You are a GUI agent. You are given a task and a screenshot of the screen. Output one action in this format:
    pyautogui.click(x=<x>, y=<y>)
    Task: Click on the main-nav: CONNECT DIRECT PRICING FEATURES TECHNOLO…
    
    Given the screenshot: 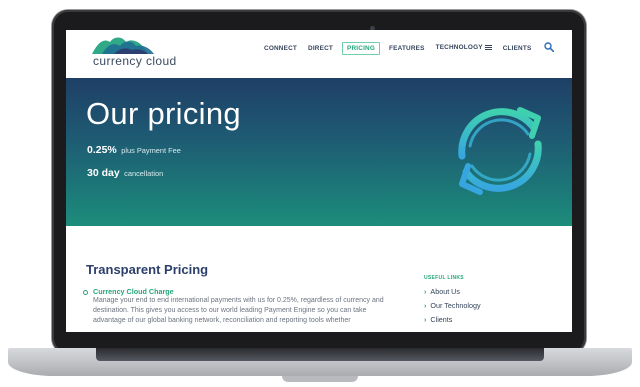 What is the action you would take?
    pyautogui.click(x=403, y=48)
    